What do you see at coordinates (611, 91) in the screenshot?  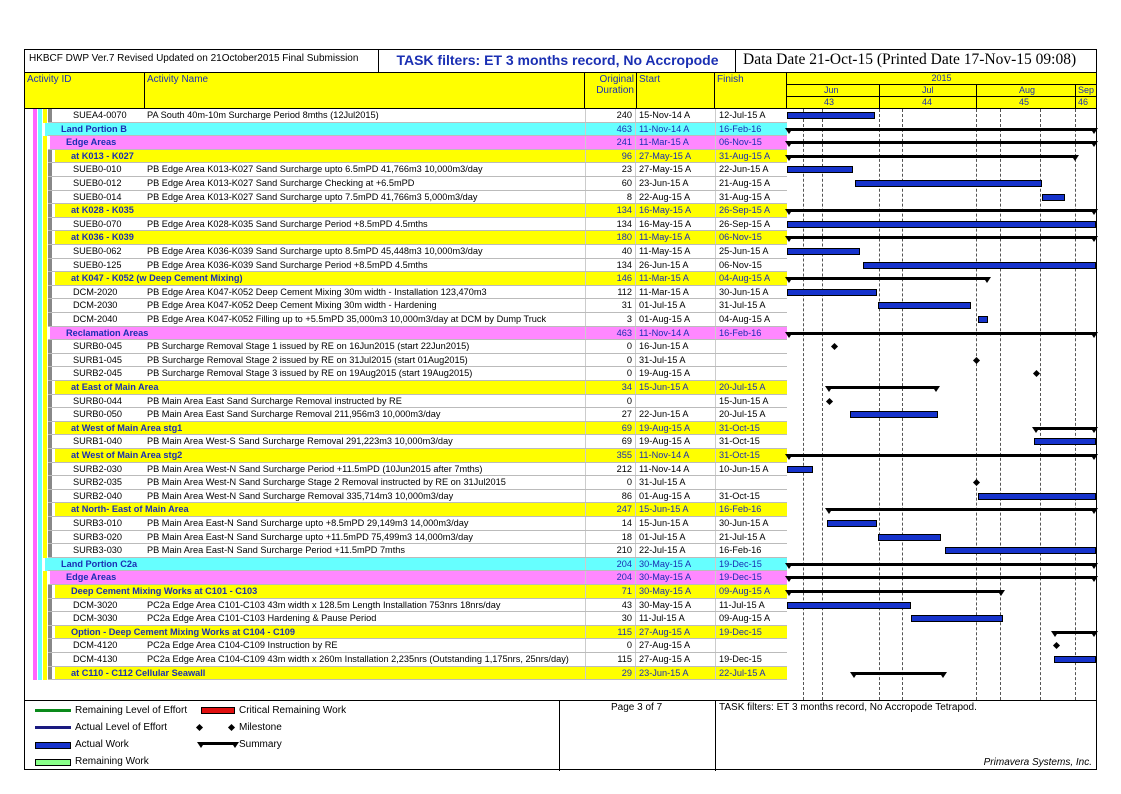 I see `col-duration: Original Duration` at bounding box center [611, 91].